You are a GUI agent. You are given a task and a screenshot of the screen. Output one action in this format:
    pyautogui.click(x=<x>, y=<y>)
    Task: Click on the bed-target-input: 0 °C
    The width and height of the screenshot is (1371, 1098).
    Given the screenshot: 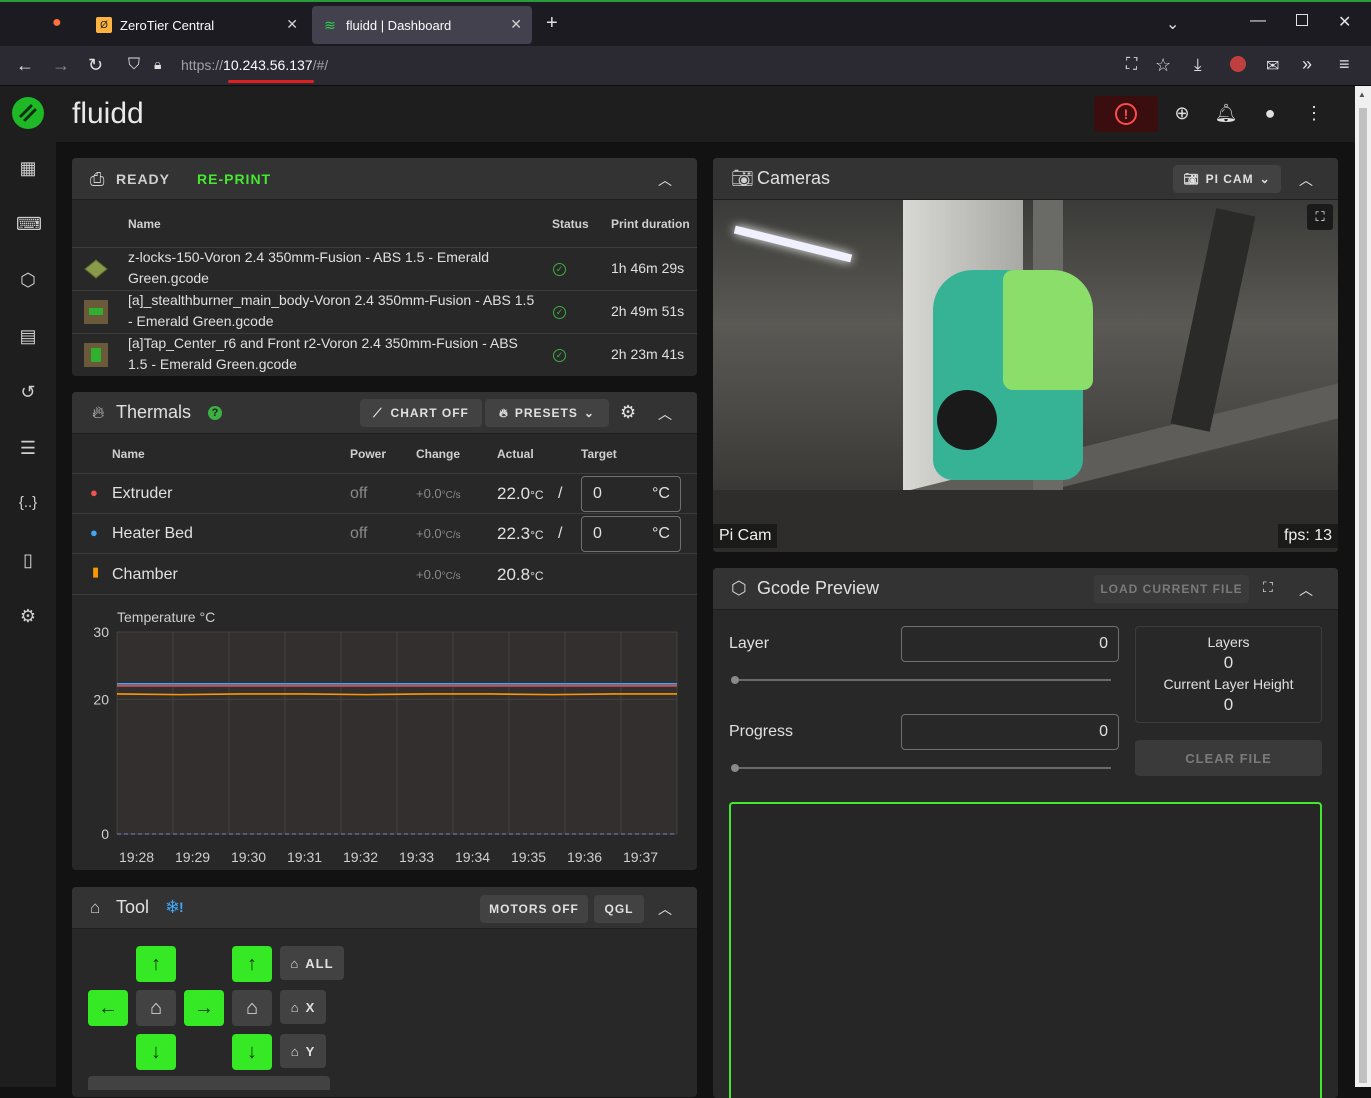 What is the action you would take?
    pyautogui.click(x=631, y=534)
    